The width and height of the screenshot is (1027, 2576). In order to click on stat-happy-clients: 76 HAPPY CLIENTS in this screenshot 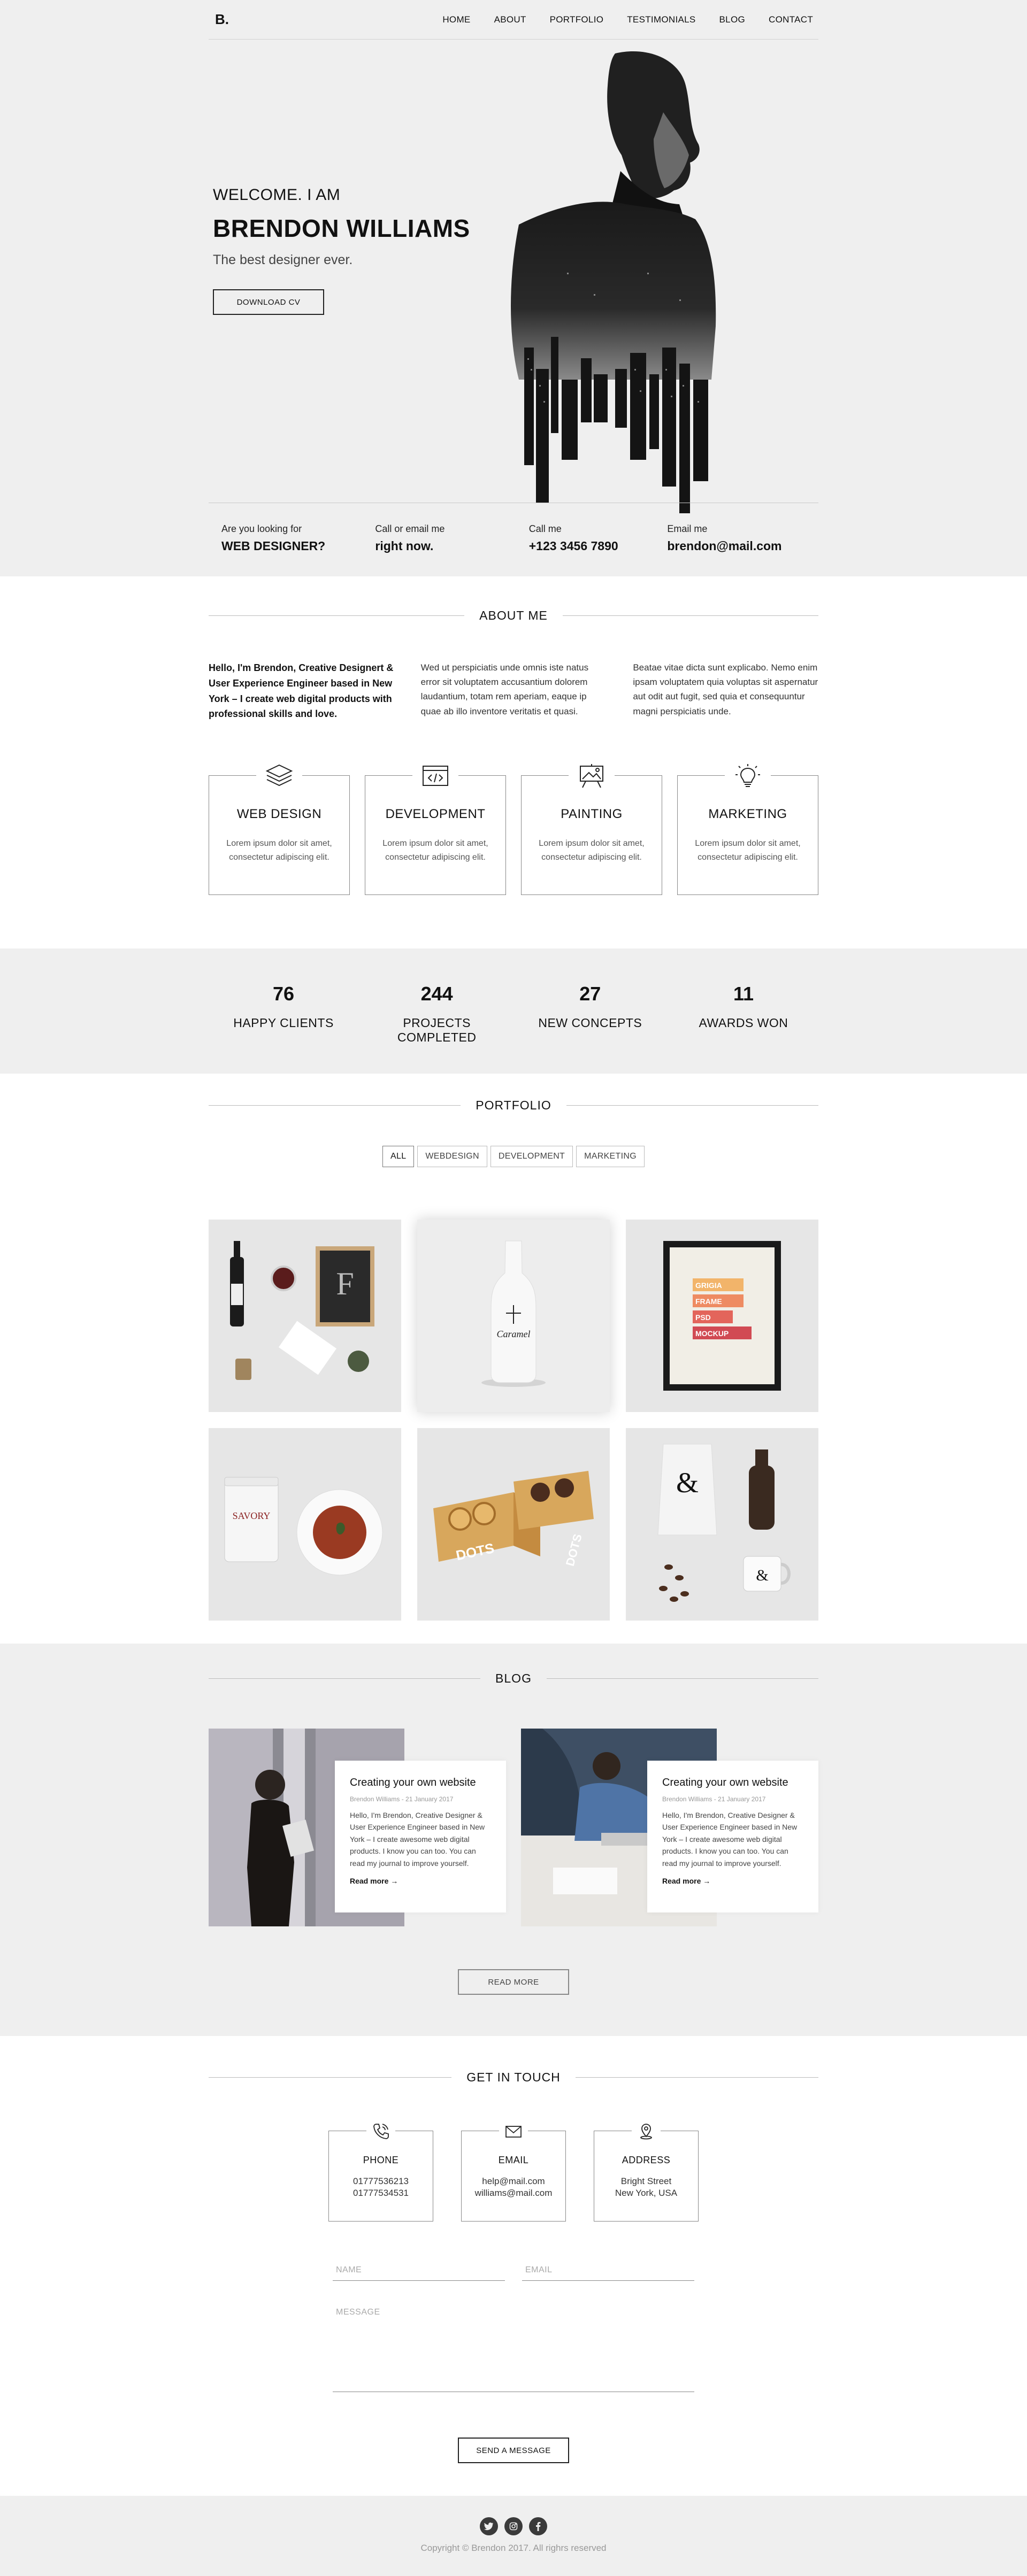, I will do `click(283, 1006)`.